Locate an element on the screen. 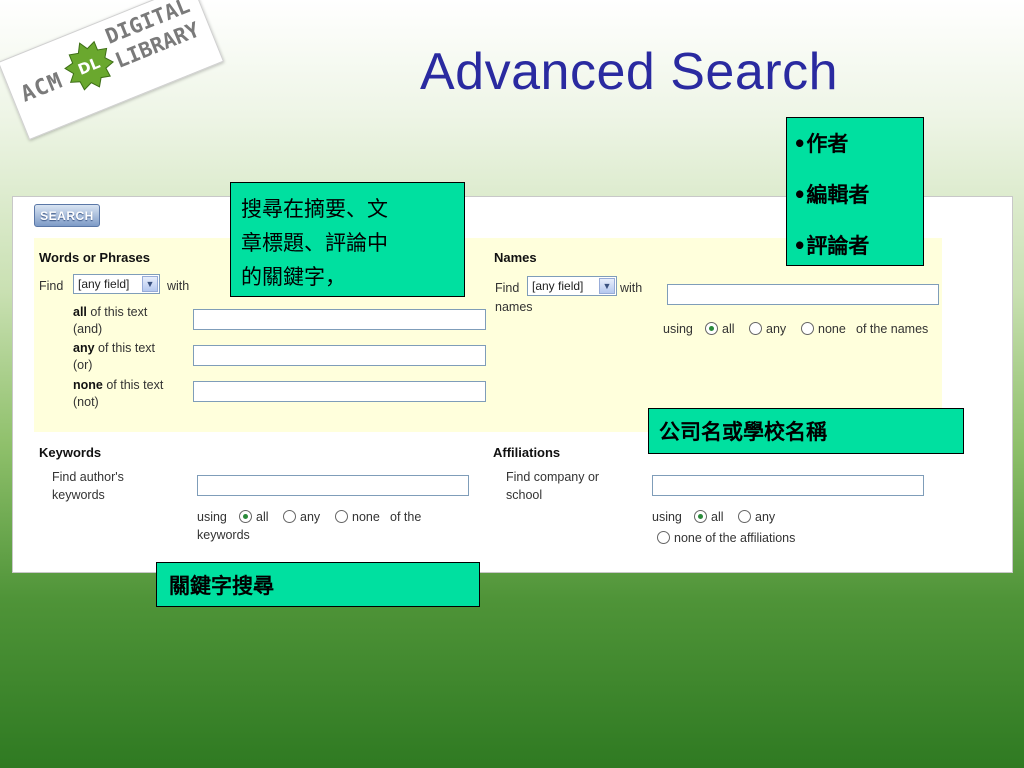  note-keyword-search: 關鍵字搜尋 is located at coordinates (318, 584).